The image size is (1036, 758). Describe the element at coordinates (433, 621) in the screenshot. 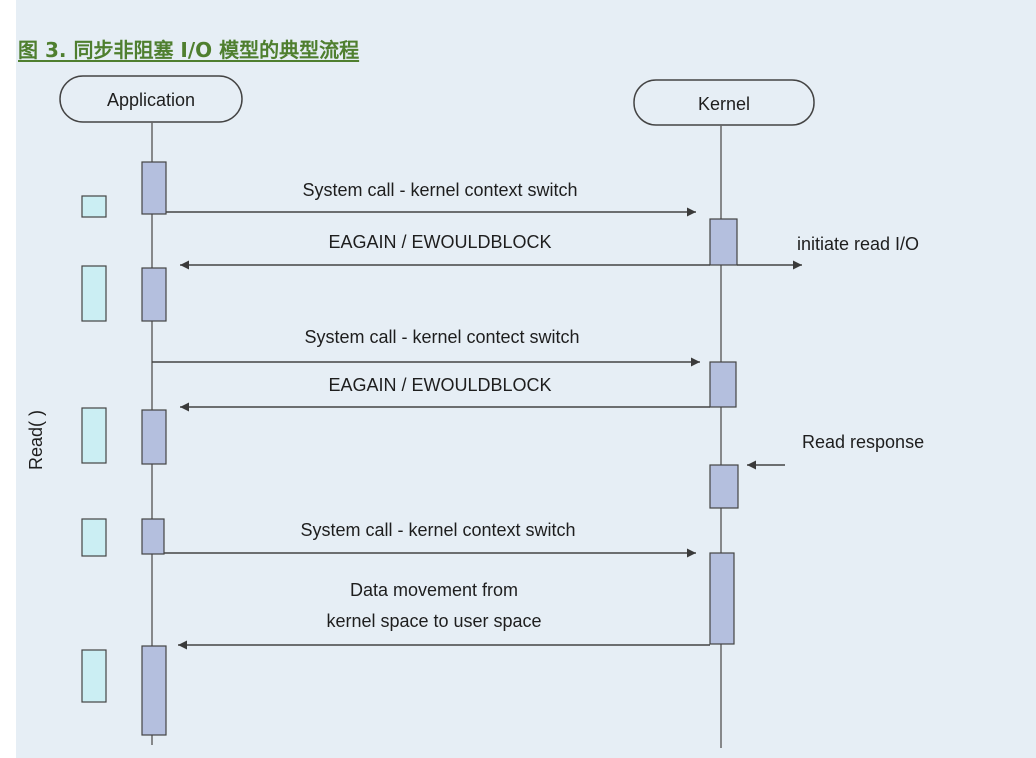

I see `data-movement-label-line2: kernel space to user space` at that location.